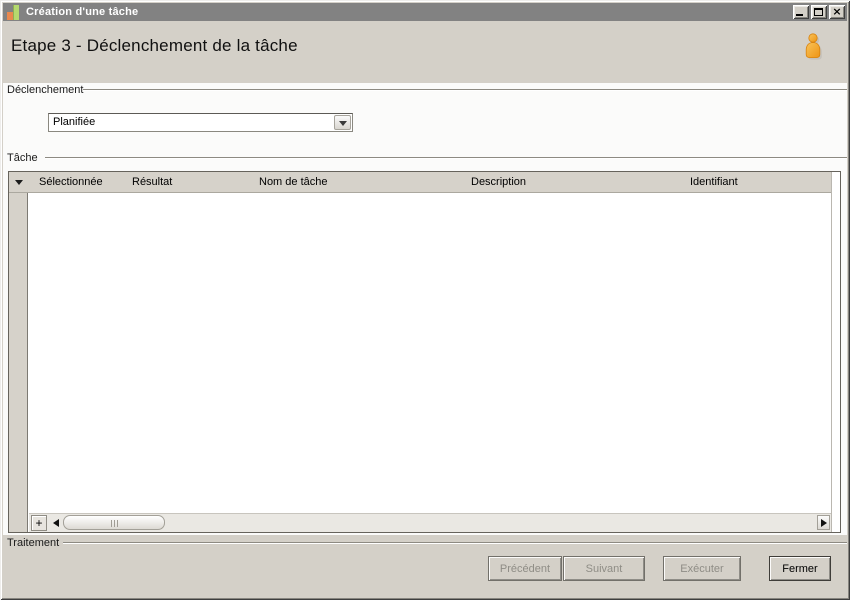 Image resolution: width=850 pixels, height=600 pixels. What do you see at coordinates (74, 122) in the screenshot?
I see `trigger-type-value: Planifiée` at bounding box center [74, 122].